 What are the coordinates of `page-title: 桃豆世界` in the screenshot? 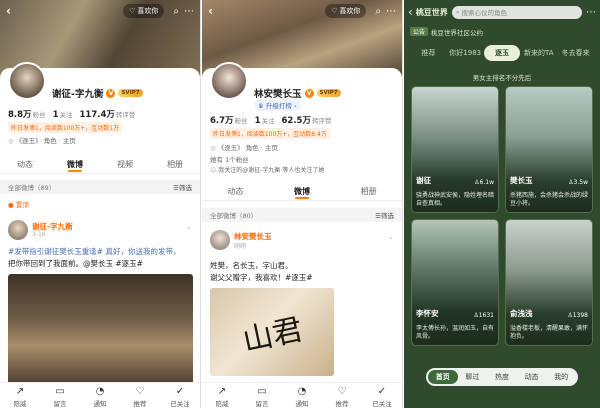 It's located at (432, 12).